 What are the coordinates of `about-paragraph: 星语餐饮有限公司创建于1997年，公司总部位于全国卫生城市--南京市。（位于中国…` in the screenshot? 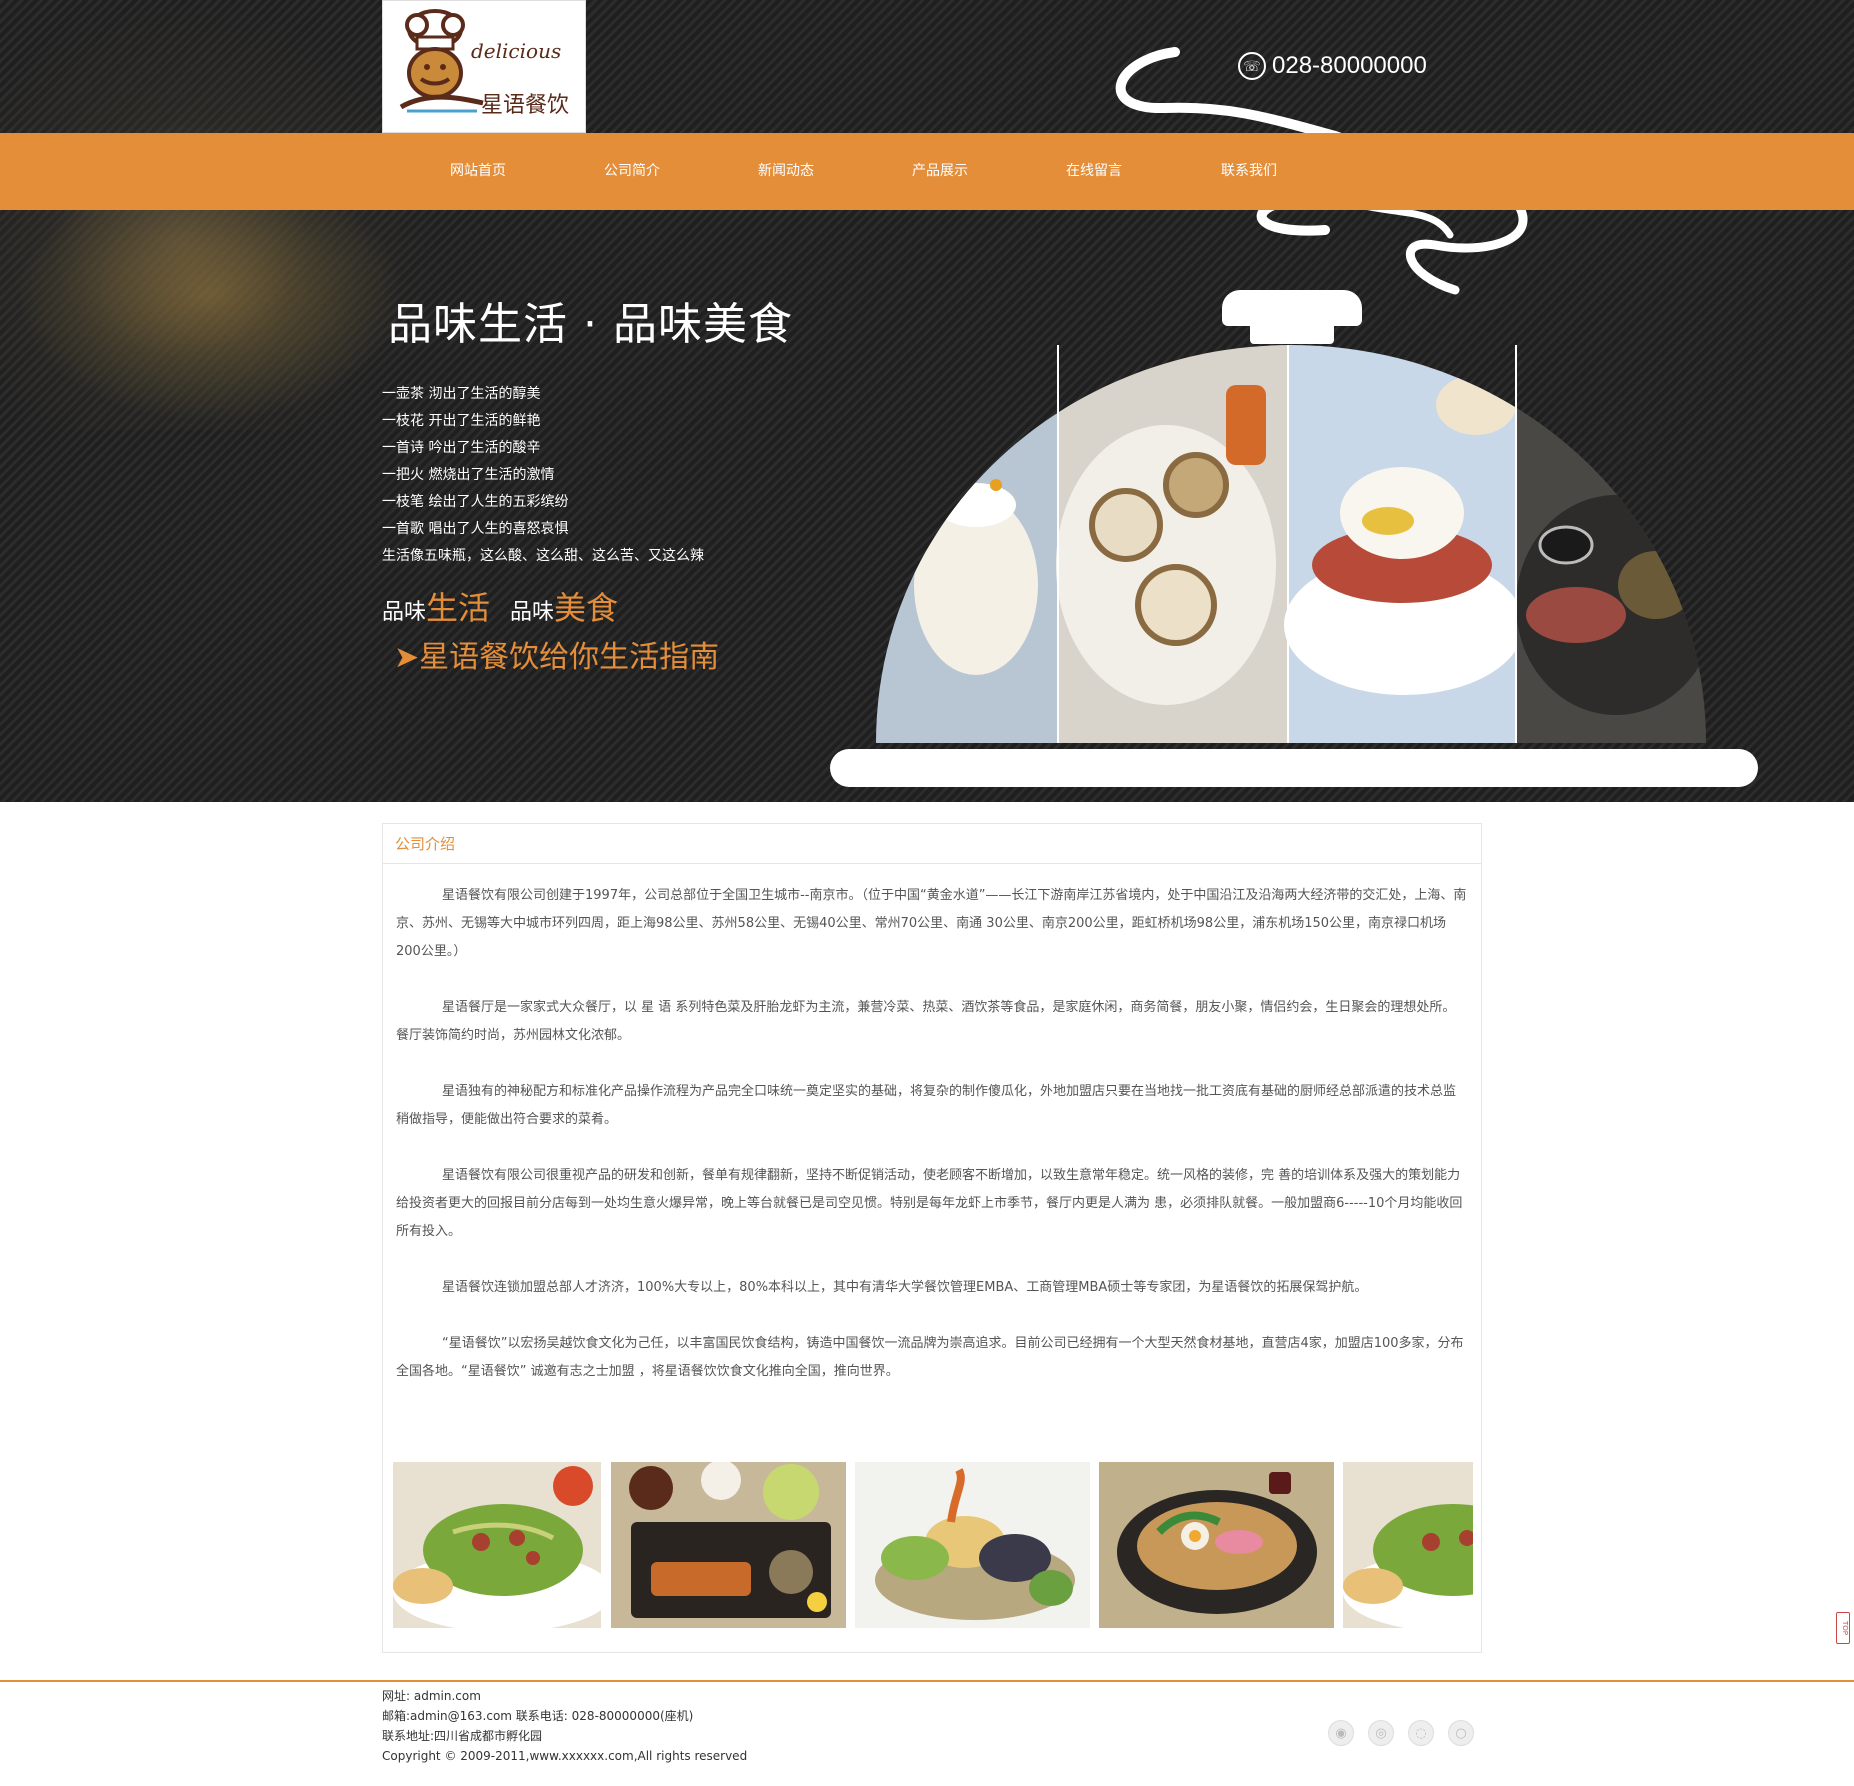 It's located at (931, 923).